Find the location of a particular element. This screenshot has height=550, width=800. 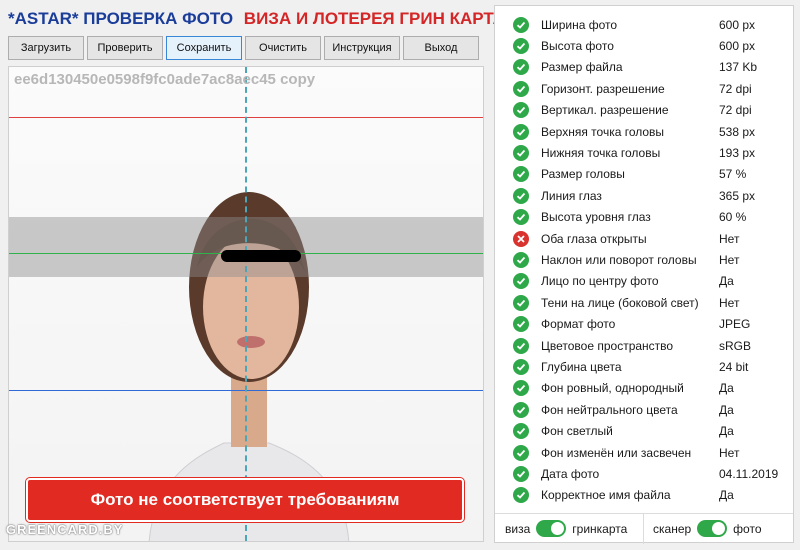

app-subtitle: ВИЗА И ЛОТЕРЕЯ ГРИН КАРТА is located at coordinates (374, 18).